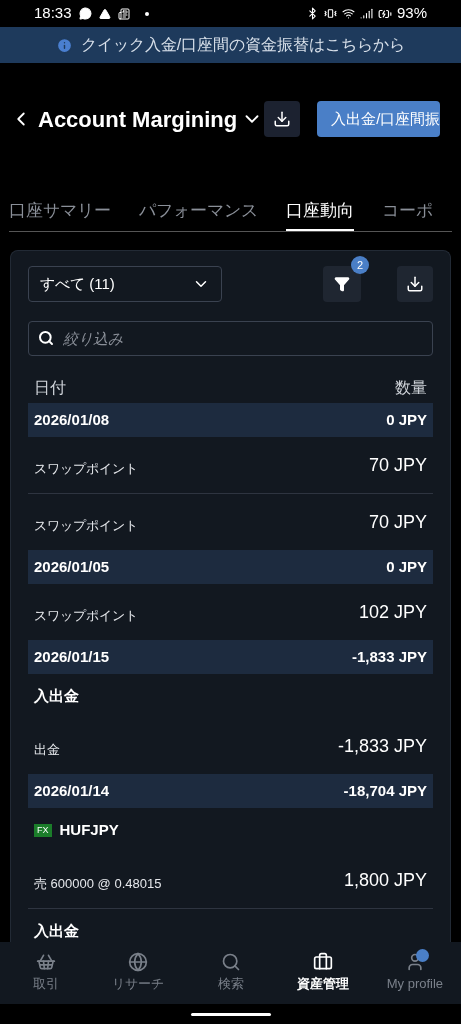 Image resolution: width=461 pixels, height=1024 pixels. I want to click on entry-label: 出金, so click(47, 750).